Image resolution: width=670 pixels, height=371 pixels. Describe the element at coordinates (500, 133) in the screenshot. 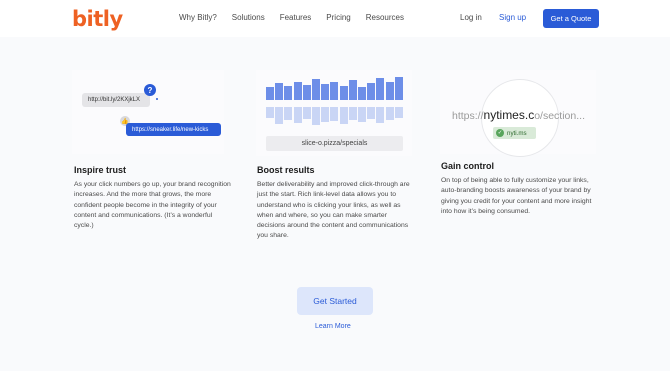

I see `check-icon: ✓` at that location.